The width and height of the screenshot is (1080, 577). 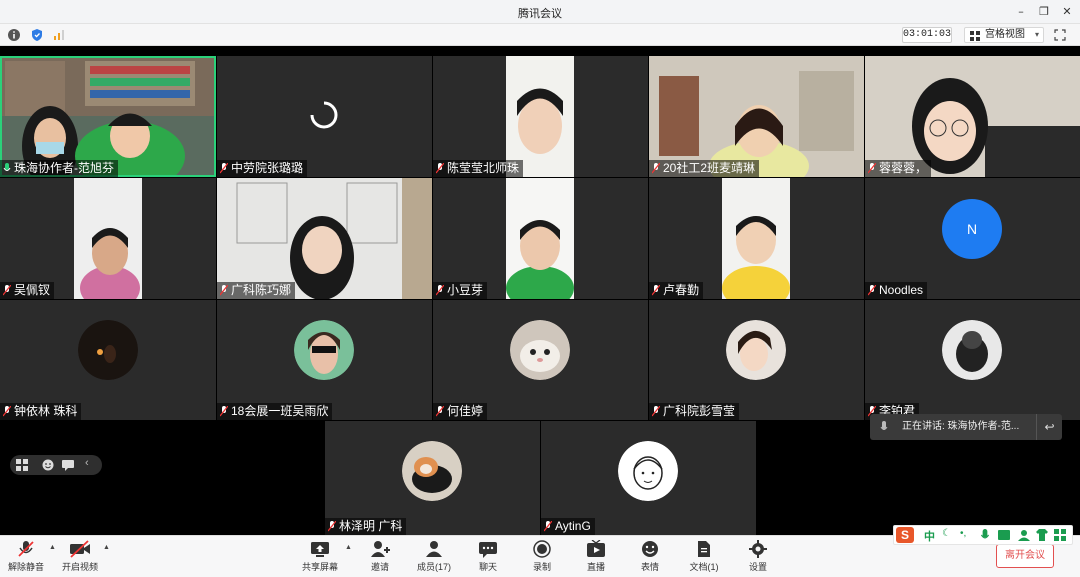 I want to click on leave-meeting-button: 离开会议, so click(x=1025, y=556).